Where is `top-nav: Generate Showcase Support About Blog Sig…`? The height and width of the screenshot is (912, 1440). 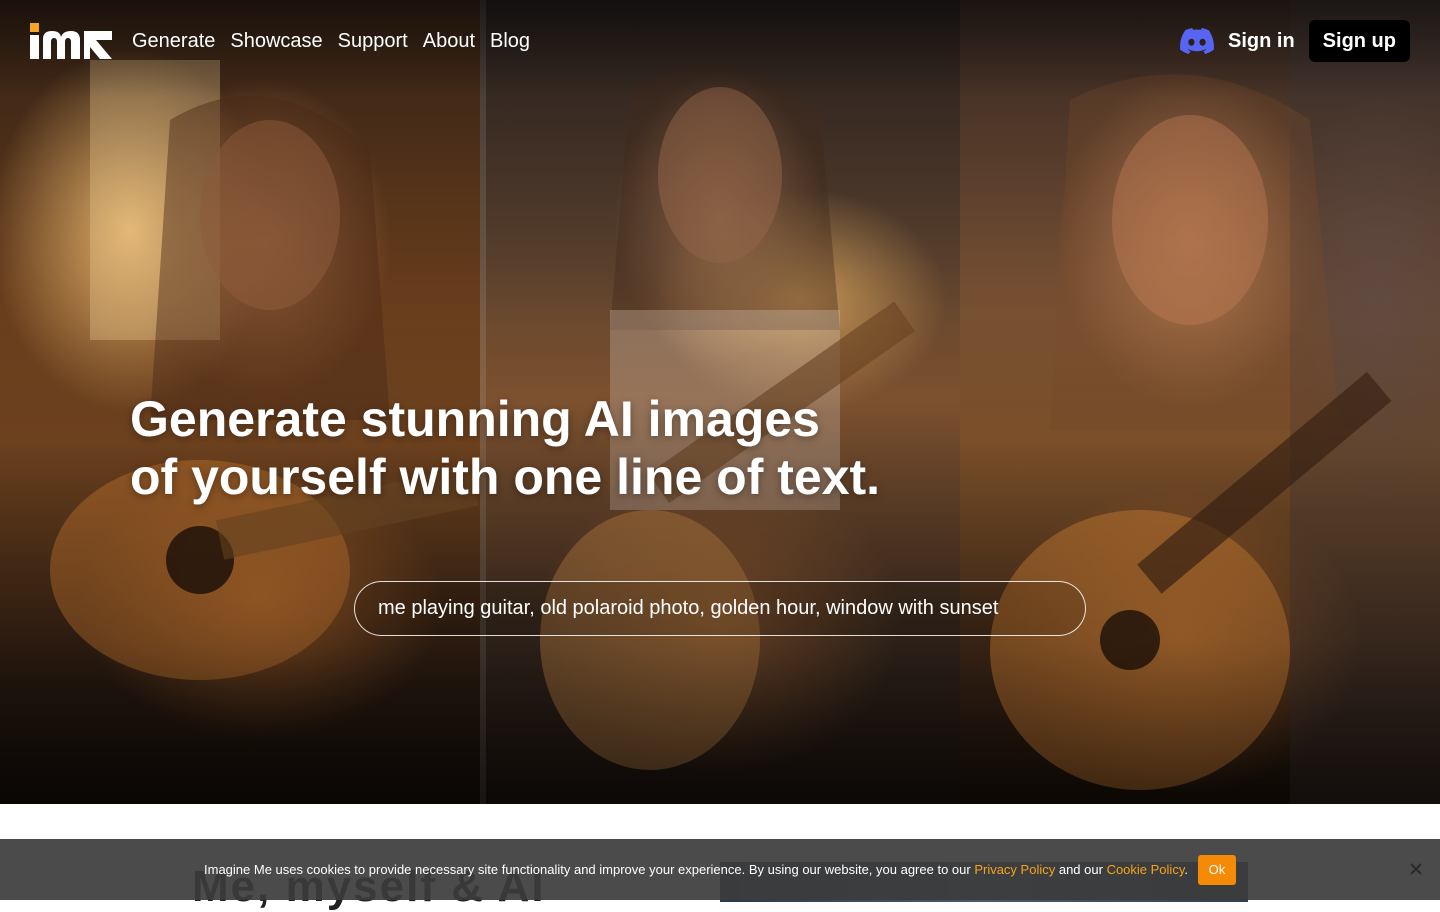
top-nav: Generate Showcase Support About Blog Sig… is located at coordinates (720, 41).